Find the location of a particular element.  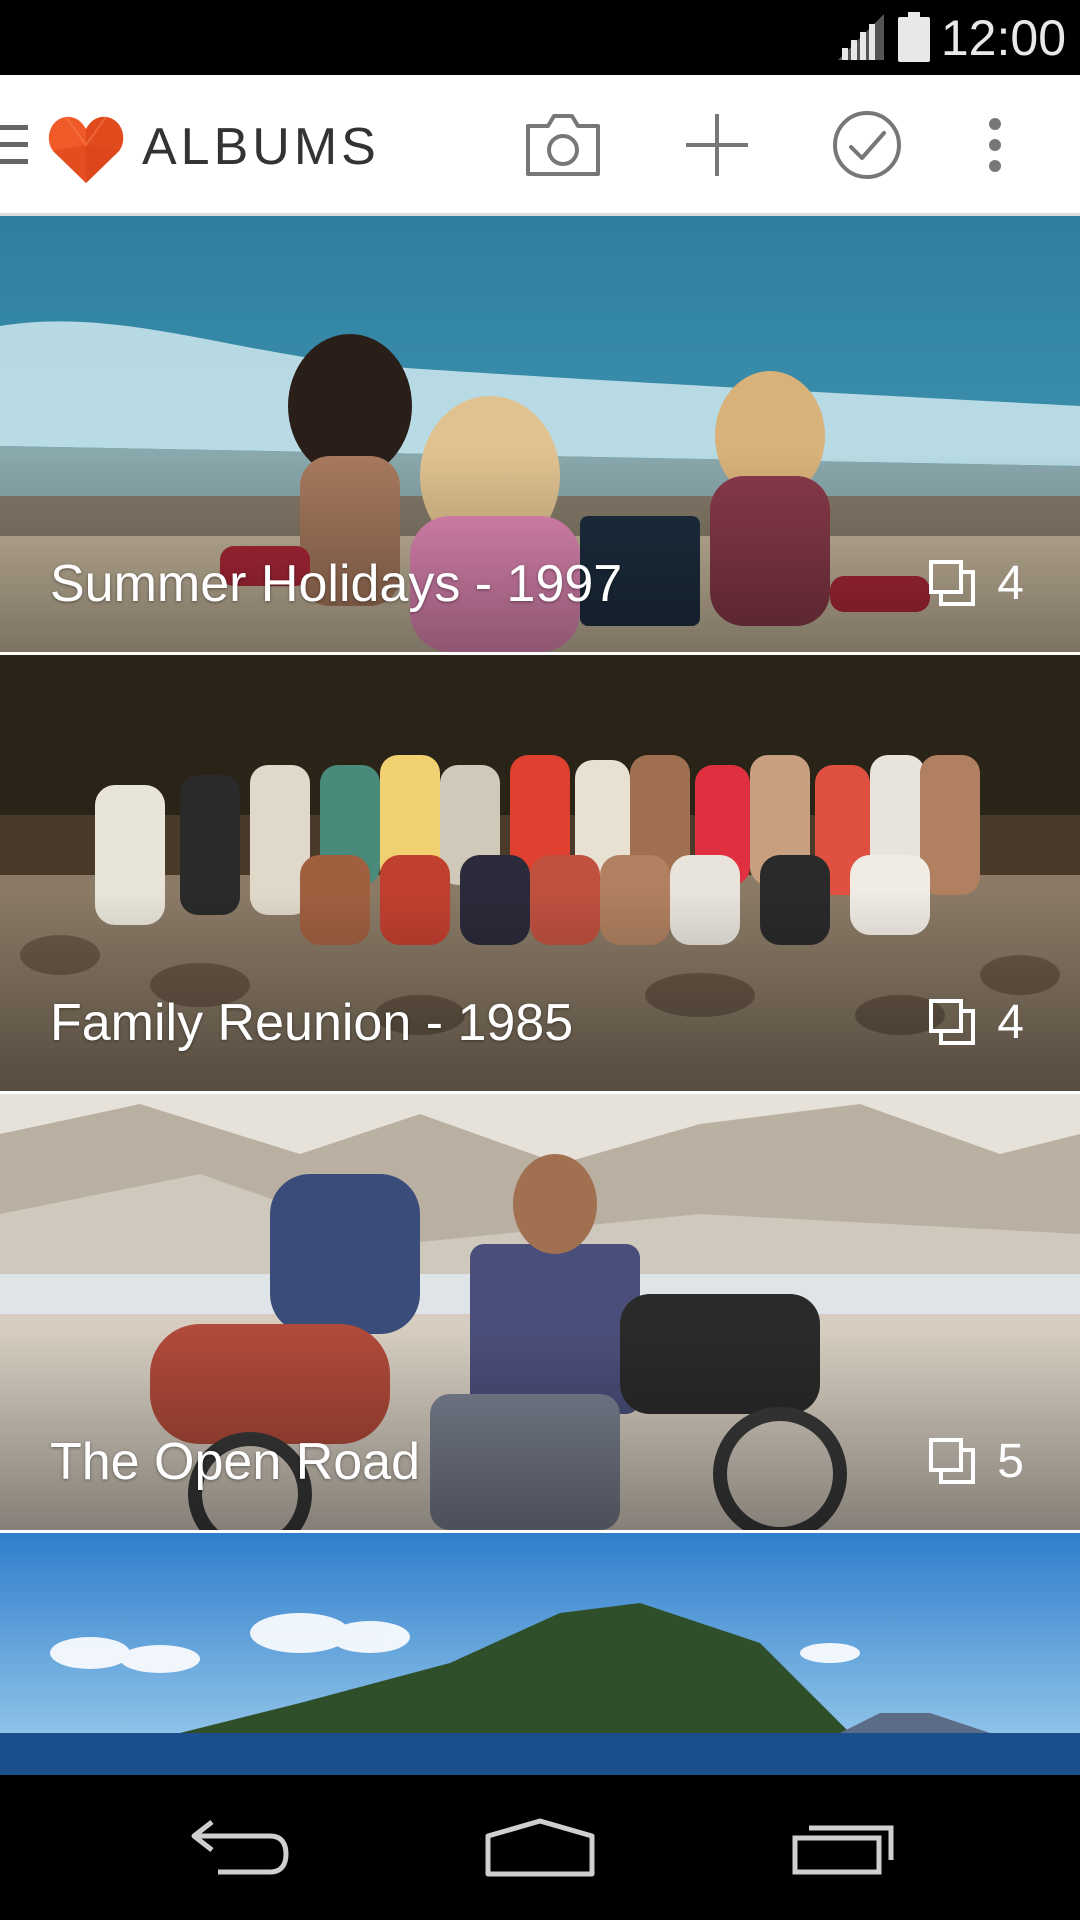

app-bar: ALBUMS is located at coordinates (540, 145).